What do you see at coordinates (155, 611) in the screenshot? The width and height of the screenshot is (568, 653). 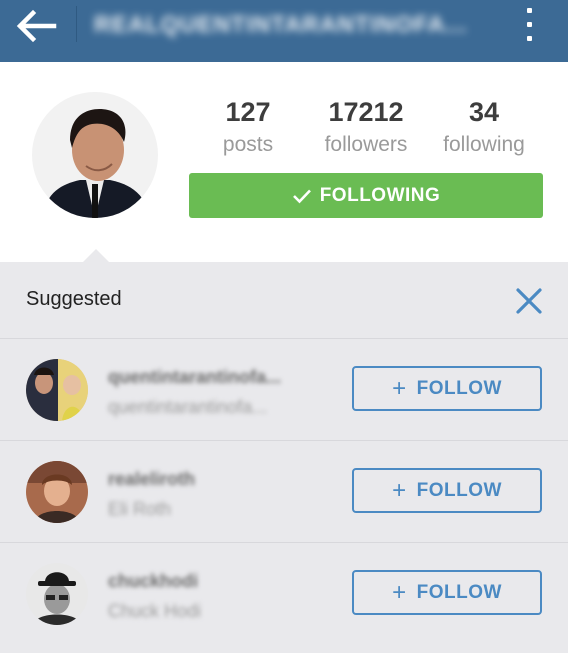 I see `suggested-fullname: Chuck Hodi` at bounding box center [155, 611].